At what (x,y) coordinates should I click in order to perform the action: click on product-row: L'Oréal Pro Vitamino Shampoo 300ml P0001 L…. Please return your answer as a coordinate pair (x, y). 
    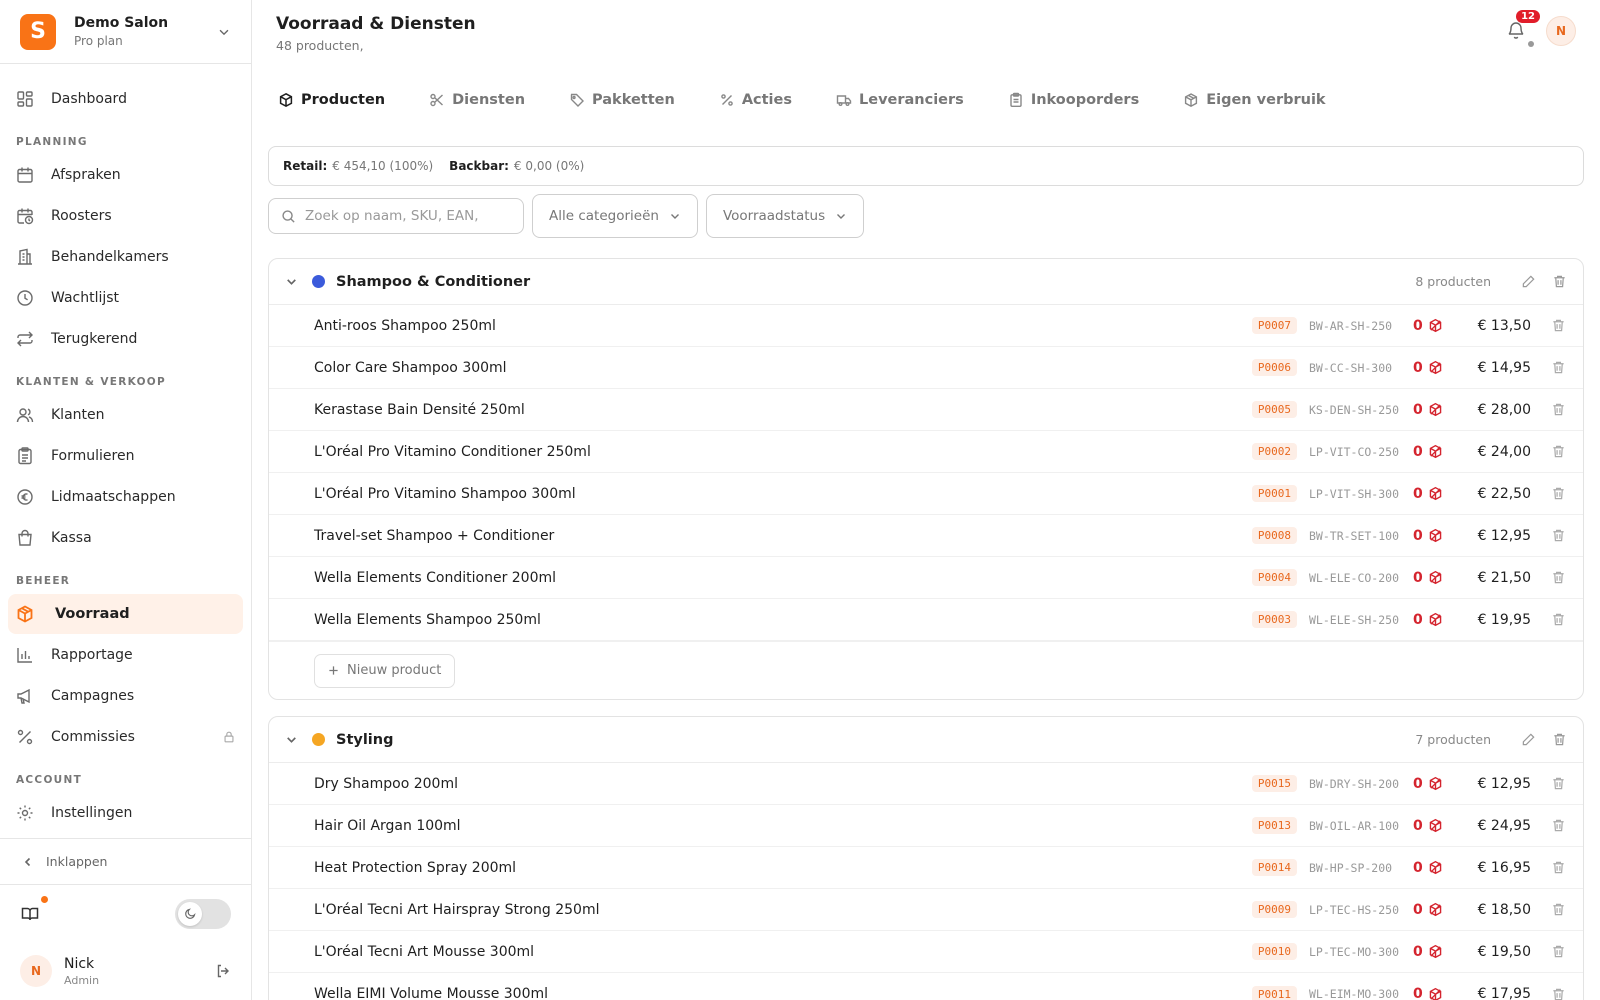
    Looking at the image, I should click on (926, 494).